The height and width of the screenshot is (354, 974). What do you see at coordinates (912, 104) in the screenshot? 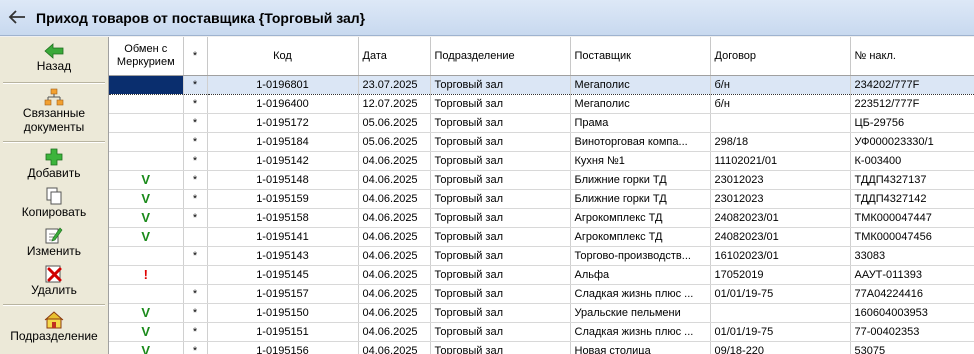
I see `cell-invoice: 223512/777F` at bounding box center [912, 104].